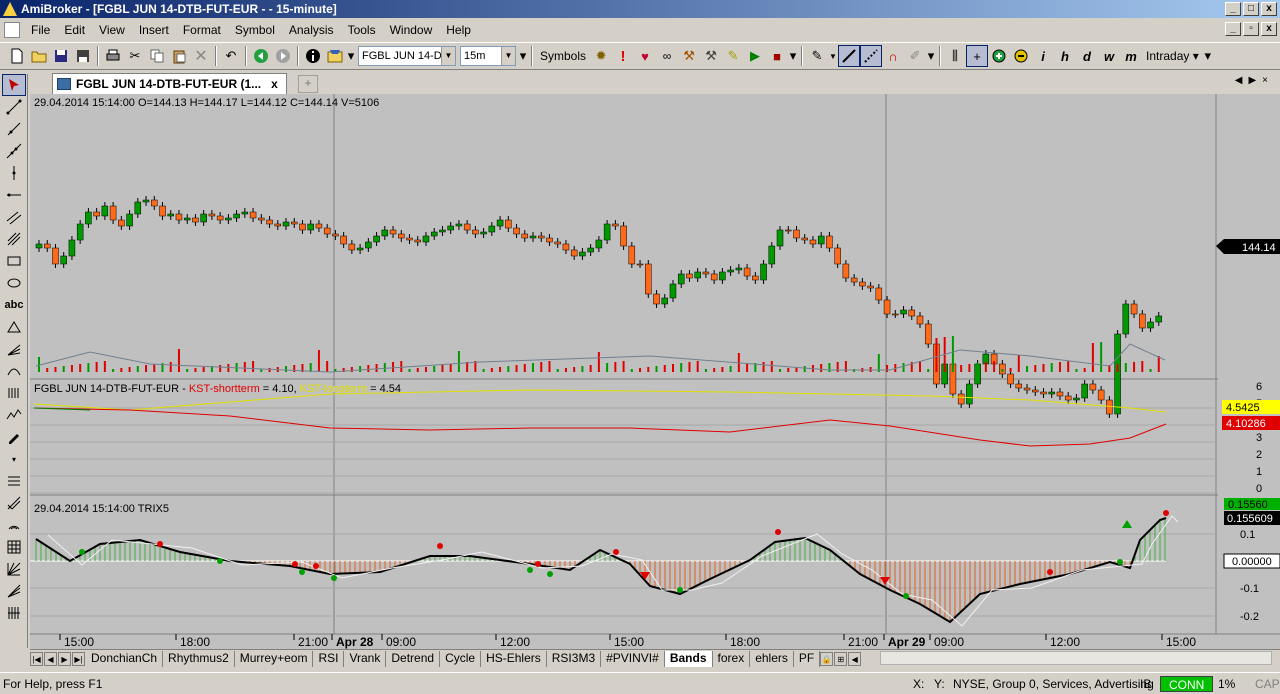 The width and height of the screenshot is (1280, 694). Describe the element at coordinates (855, 658) in the screenshot. I see `scroll-left-icon: ◀` at that location.